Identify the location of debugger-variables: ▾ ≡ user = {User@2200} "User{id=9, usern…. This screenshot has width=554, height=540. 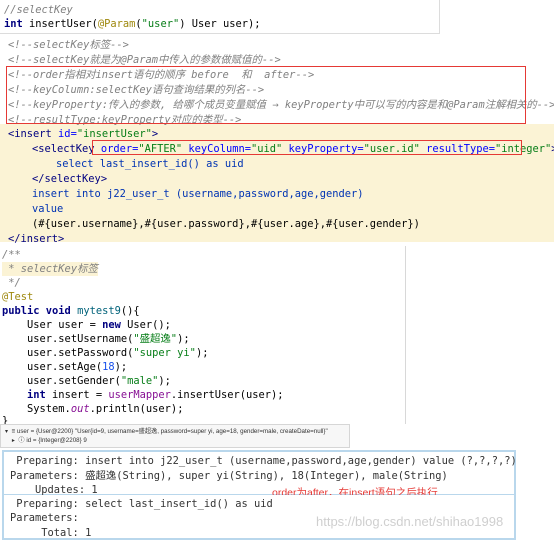
(175, 436).